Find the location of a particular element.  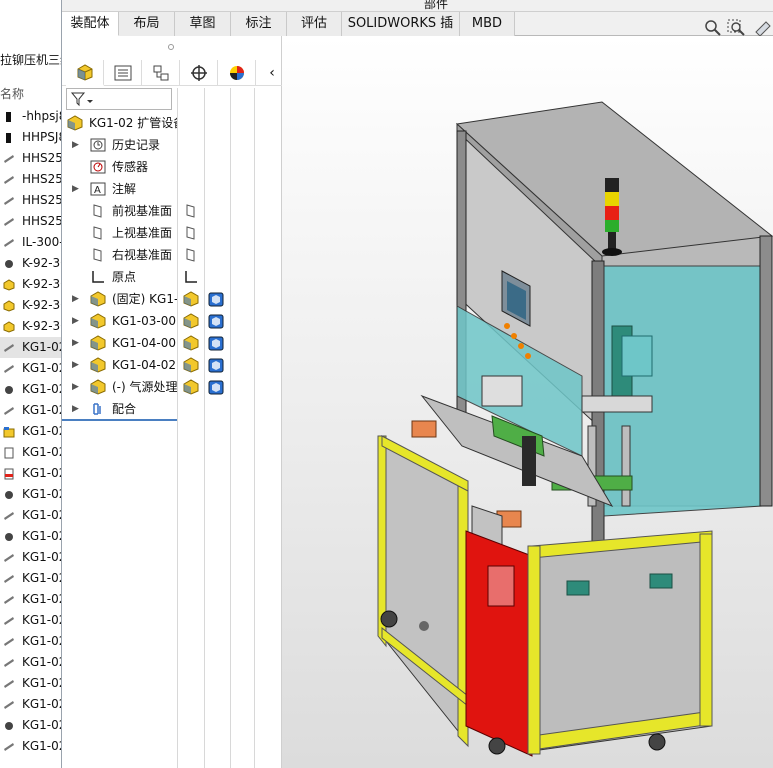

feature-tree-item: 右视基准面 is located at coordinates (119, 255).